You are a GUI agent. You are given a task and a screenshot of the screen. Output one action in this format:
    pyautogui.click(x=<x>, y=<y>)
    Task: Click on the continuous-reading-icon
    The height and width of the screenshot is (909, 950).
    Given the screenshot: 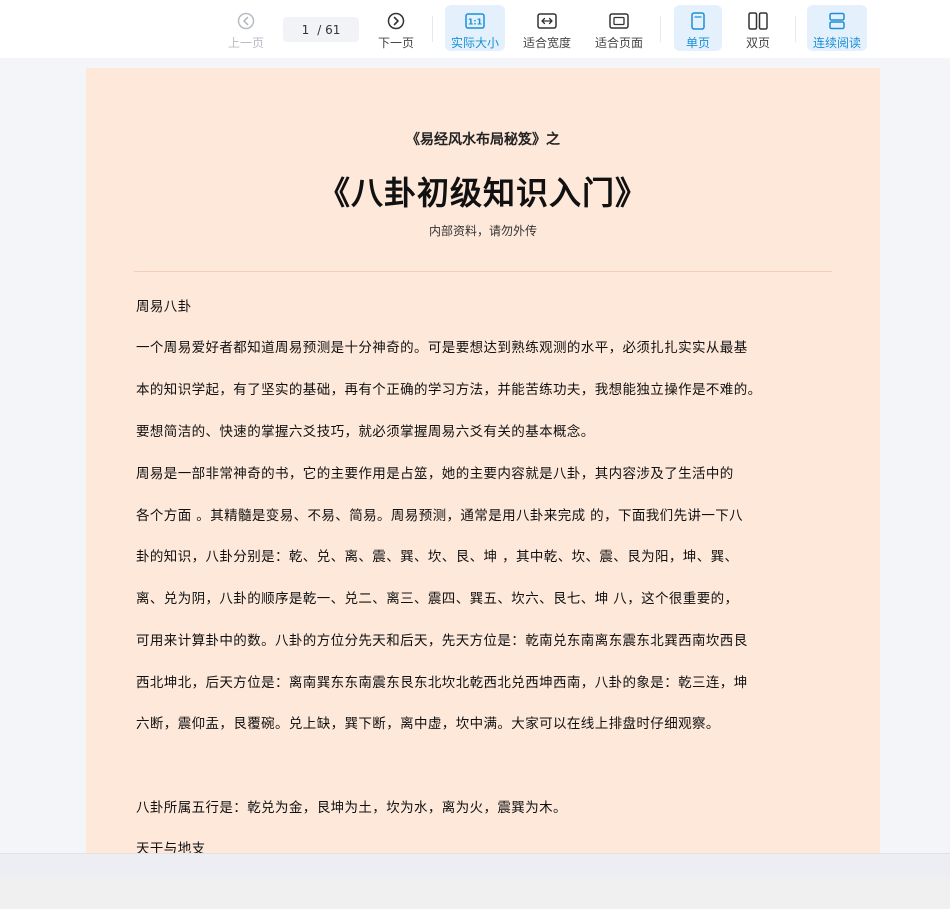 What is the action you would take?
    pyautogui.click(x=837, y=21)
    